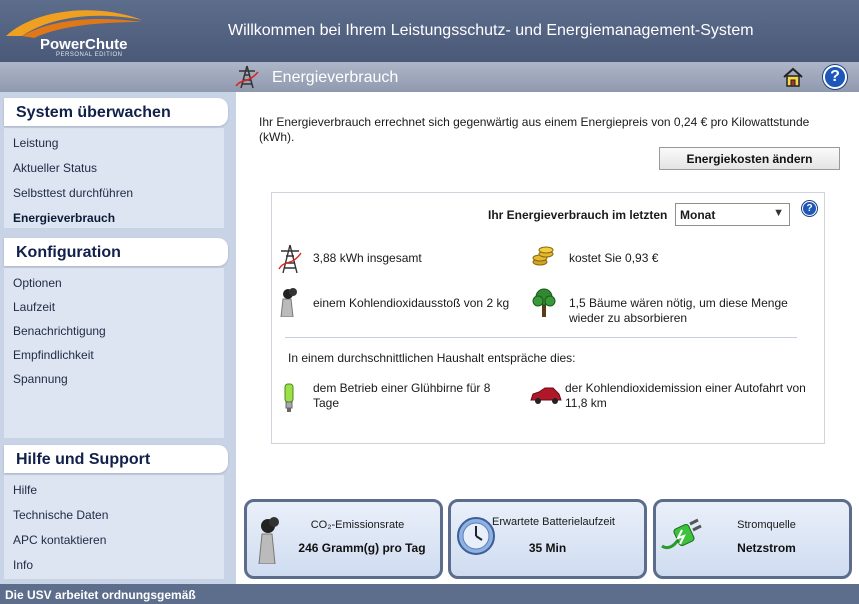 Image resolution: width=859 pixels, height=604 pixels. What do you see at coordinates (34, 307) in the screenshot?
I see `sidebar-item-laufzeit: Laufzeit` at bounding box center [34, 307].